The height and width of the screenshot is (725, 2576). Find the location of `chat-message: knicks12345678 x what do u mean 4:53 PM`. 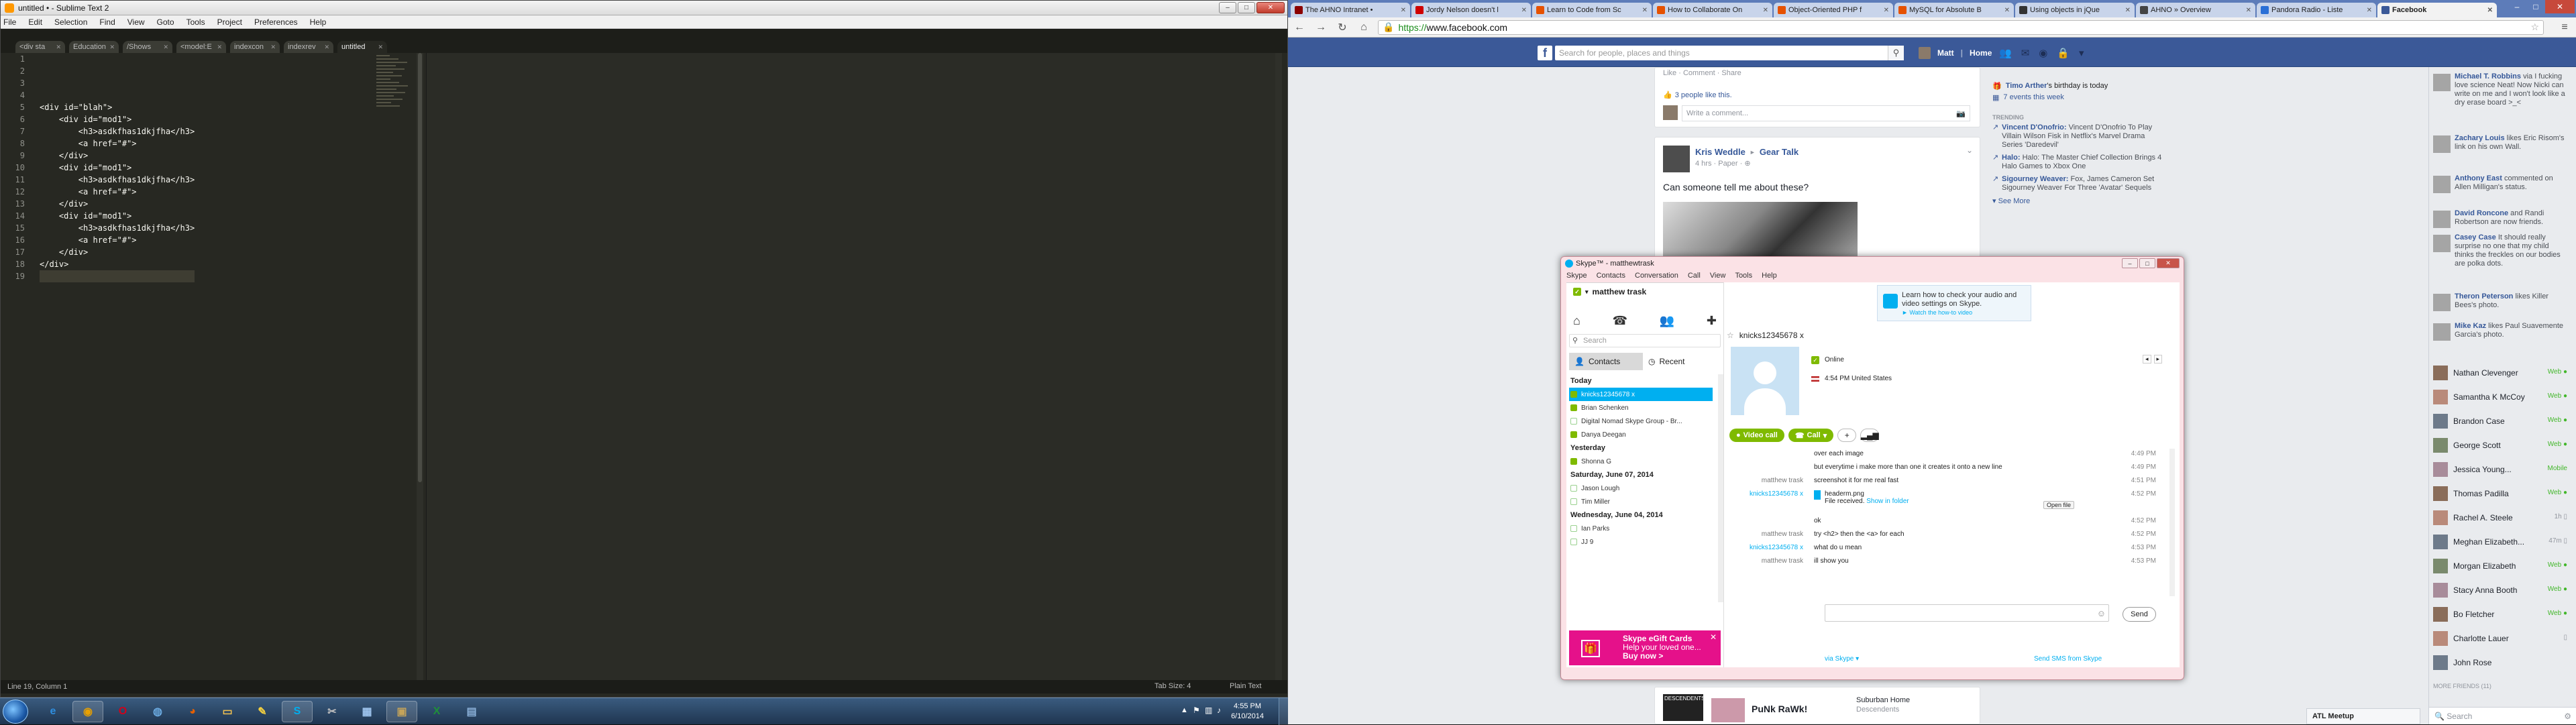

chat-message: knicks12345678 x what do u mean 4:53 PM is located at coordinates (1941, 550).